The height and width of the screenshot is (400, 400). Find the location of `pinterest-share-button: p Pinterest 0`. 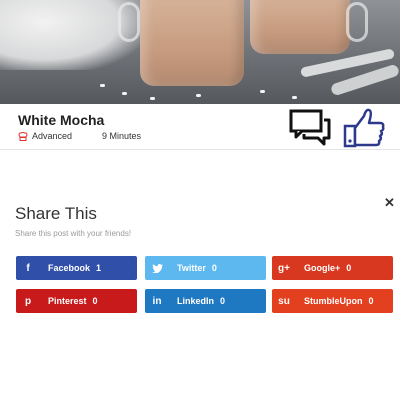

pinterest-share-button: p Pinterest 0 is located at coordinates (76, 301).